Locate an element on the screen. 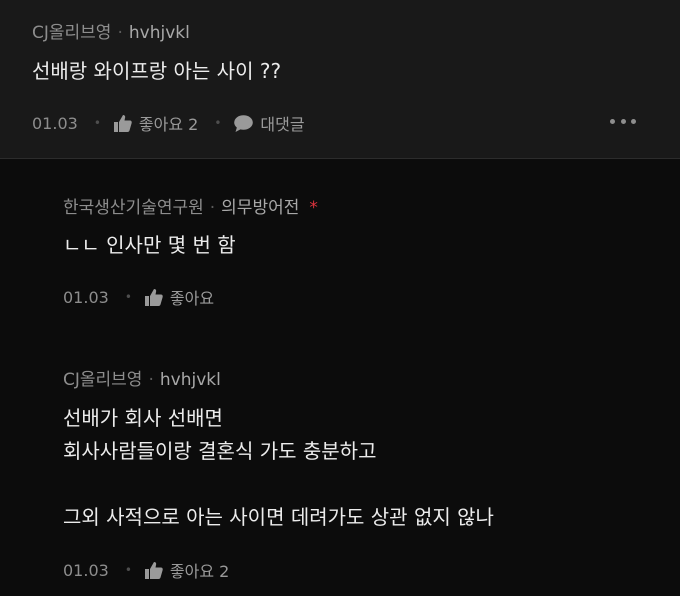 This screenshot has height=596, width=680. reply-button: 대댓글 is located at coordinates (269, 123).